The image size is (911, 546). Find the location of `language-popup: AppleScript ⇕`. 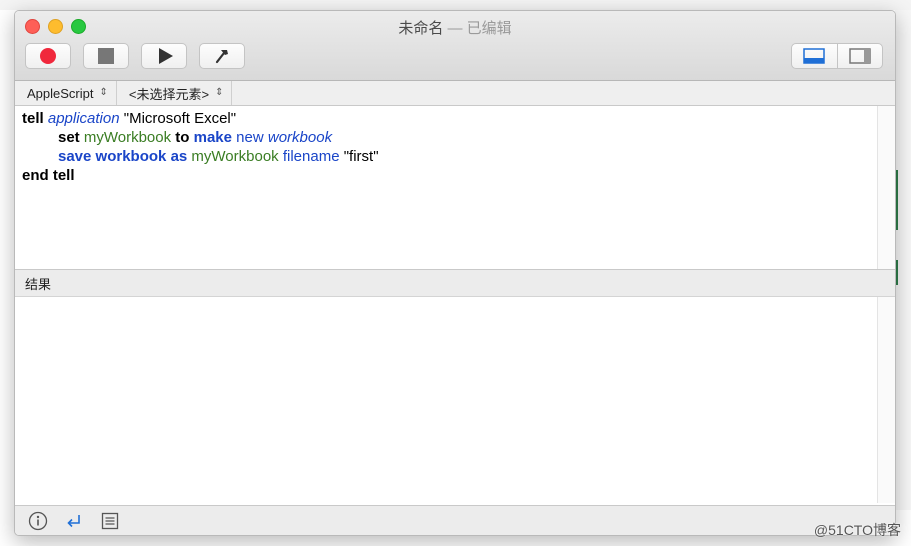

language-popup: AppleScript ⇕ is located at coordinates (66, 93).